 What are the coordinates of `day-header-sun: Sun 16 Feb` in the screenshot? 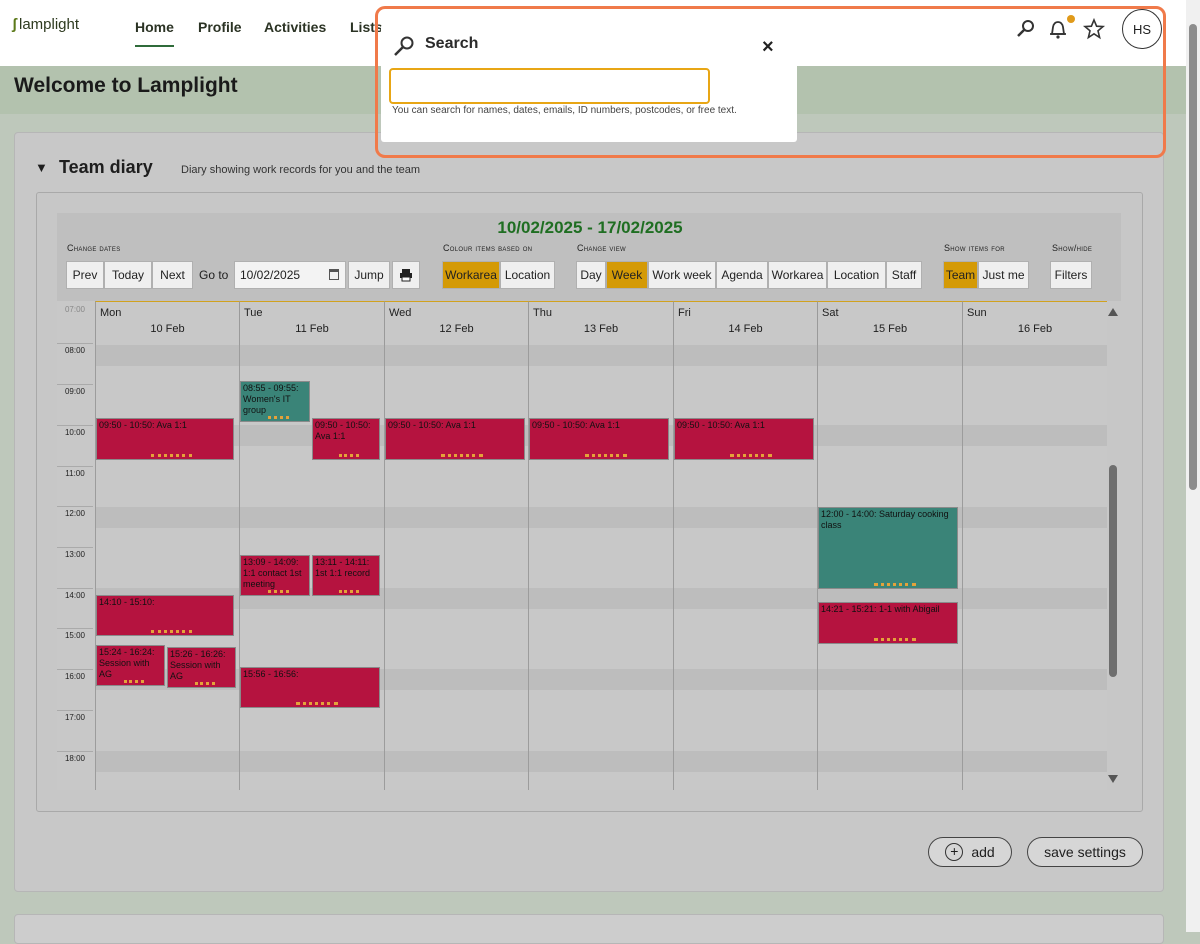 It's located at (1034, 323).